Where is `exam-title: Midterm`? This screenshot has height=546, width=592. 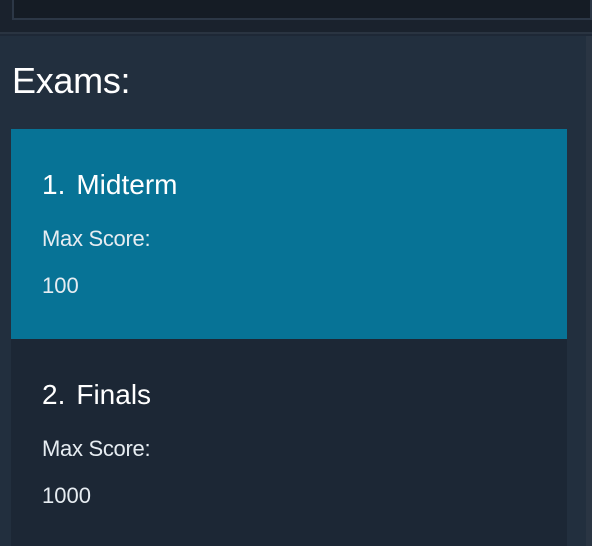
exam-title: Midterm is located at coordinates (127, 184).